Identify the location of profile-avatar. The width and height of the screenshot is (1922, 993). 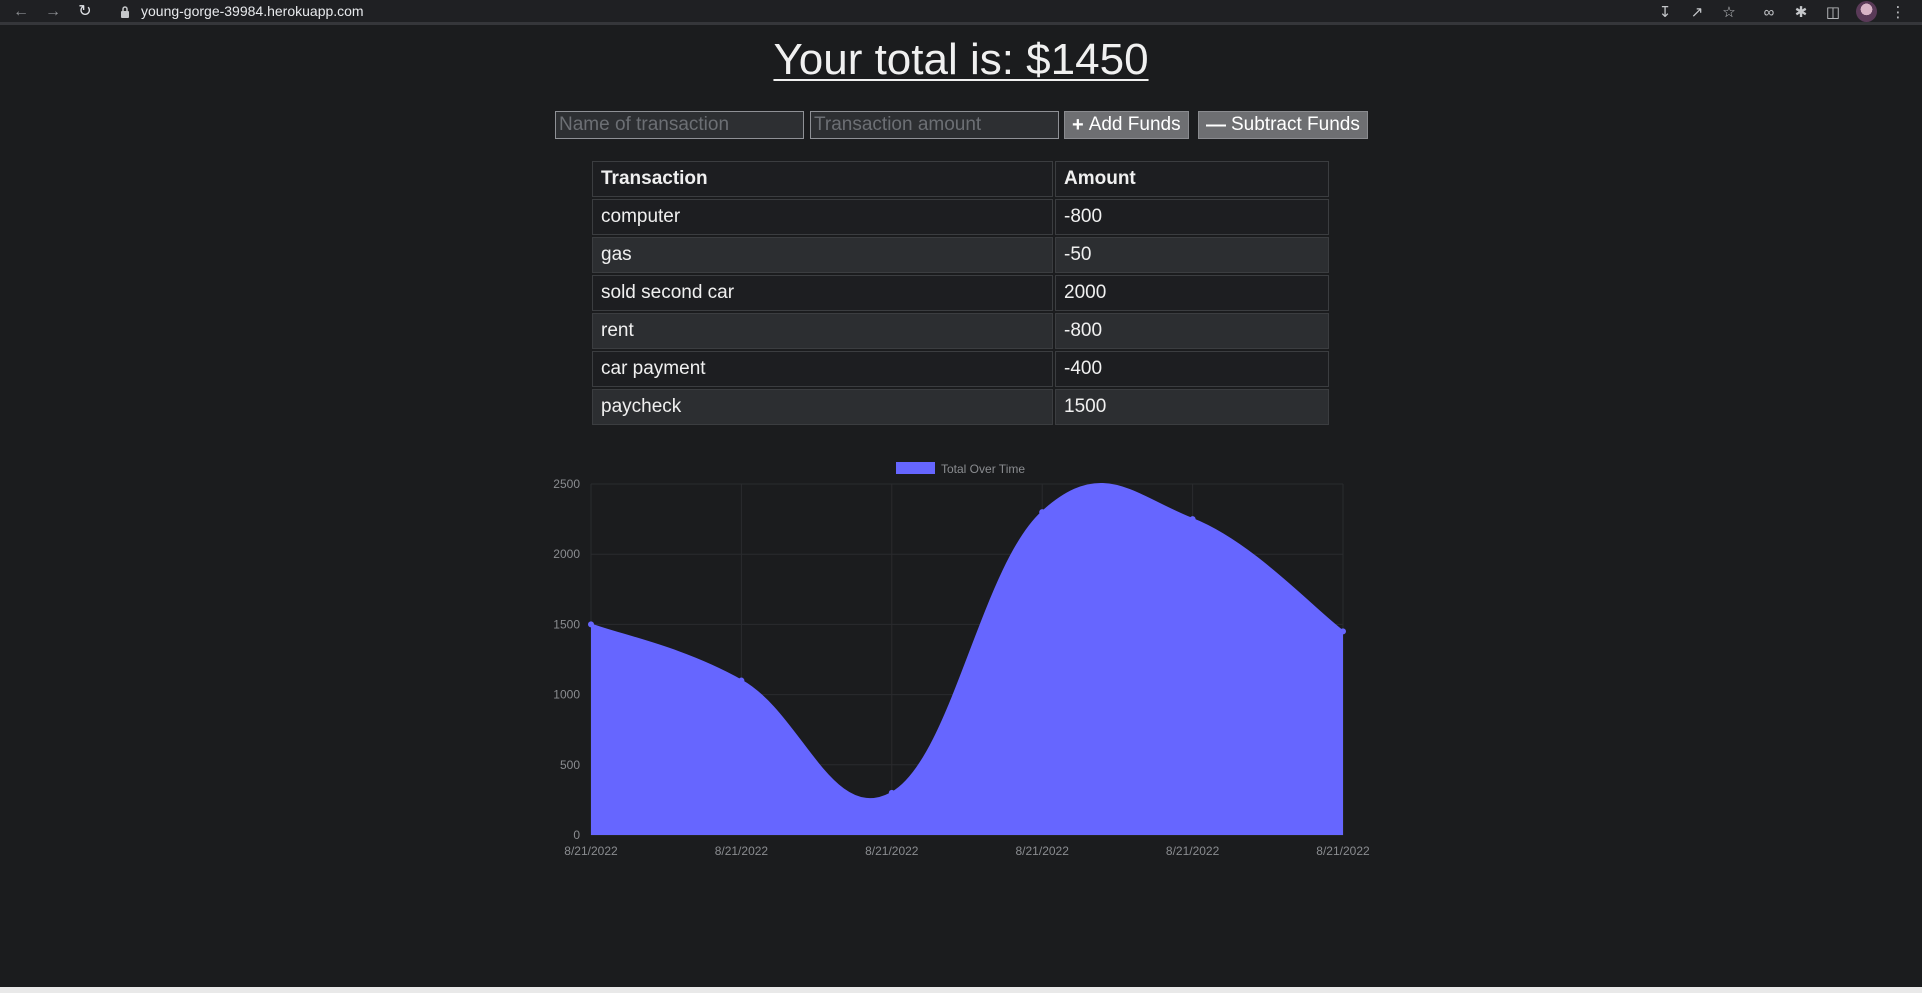
(1866, 11).